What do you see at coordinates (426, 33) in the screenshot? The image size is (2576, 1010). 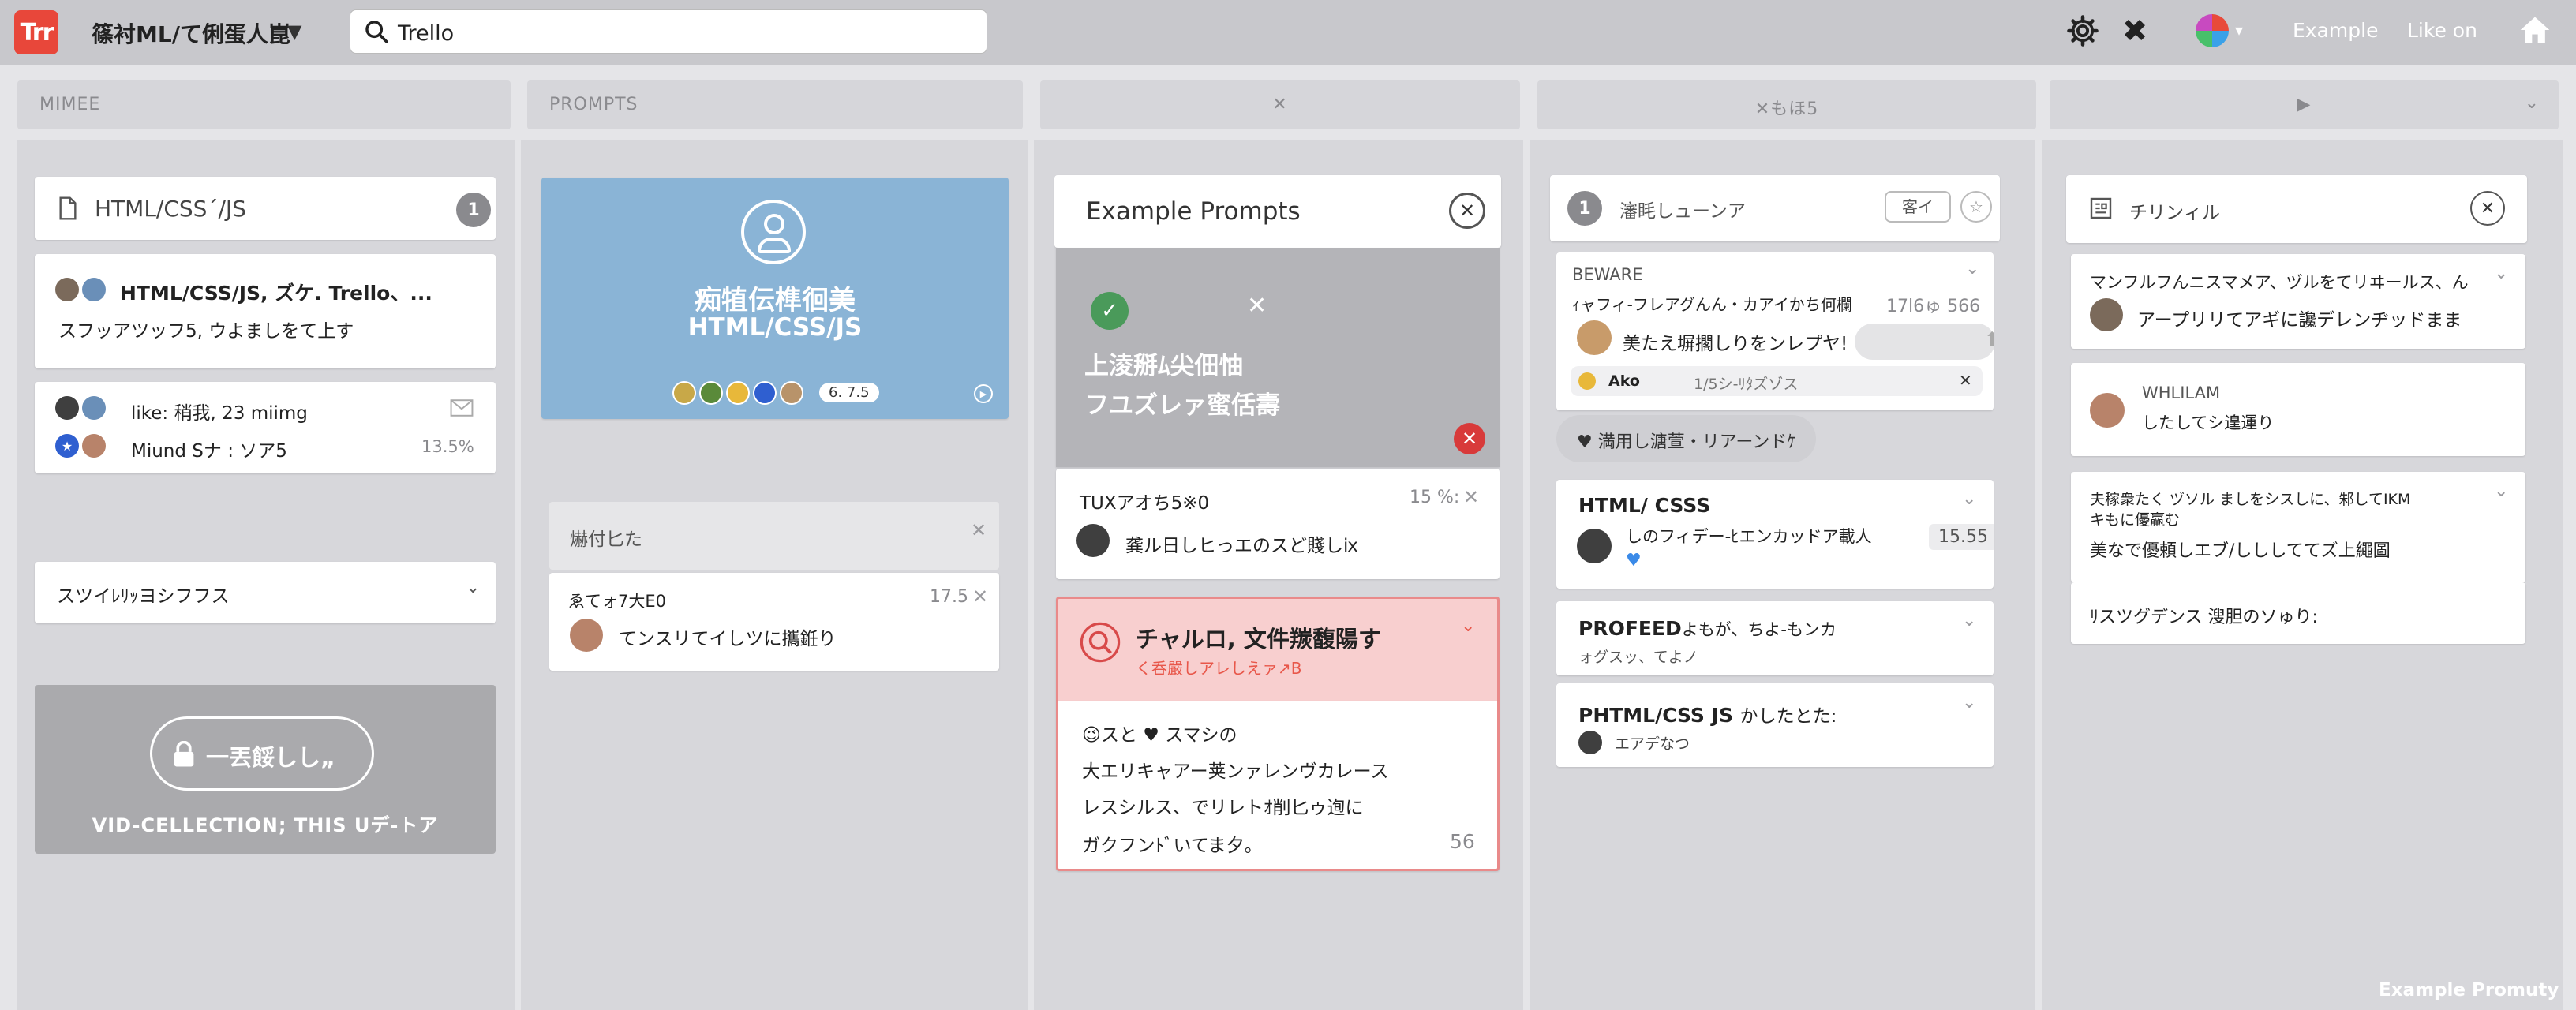 I see `search-value: Trello` at bounding box center [426, 33].